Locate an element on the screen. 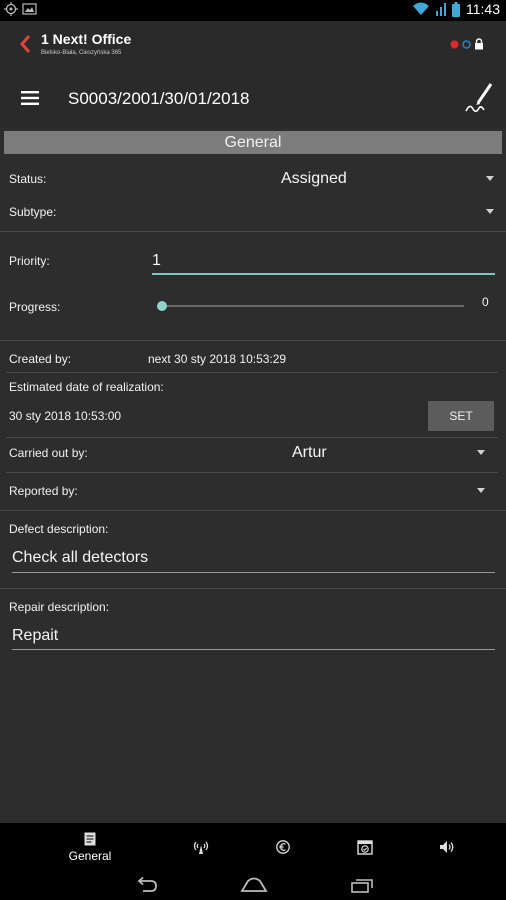 The width and height of the screenshot is (506, 900). connection-indicators is located at coordinates (467, 44).